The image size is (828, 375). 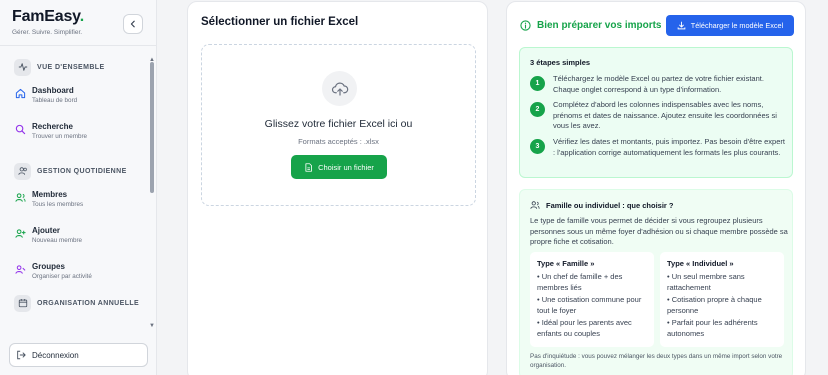 What do you see at coordinates (81, 200) in the screenshot?
I see `sidebar-item-membres: Membres Tous les membres` at bounding box center [81, 200].